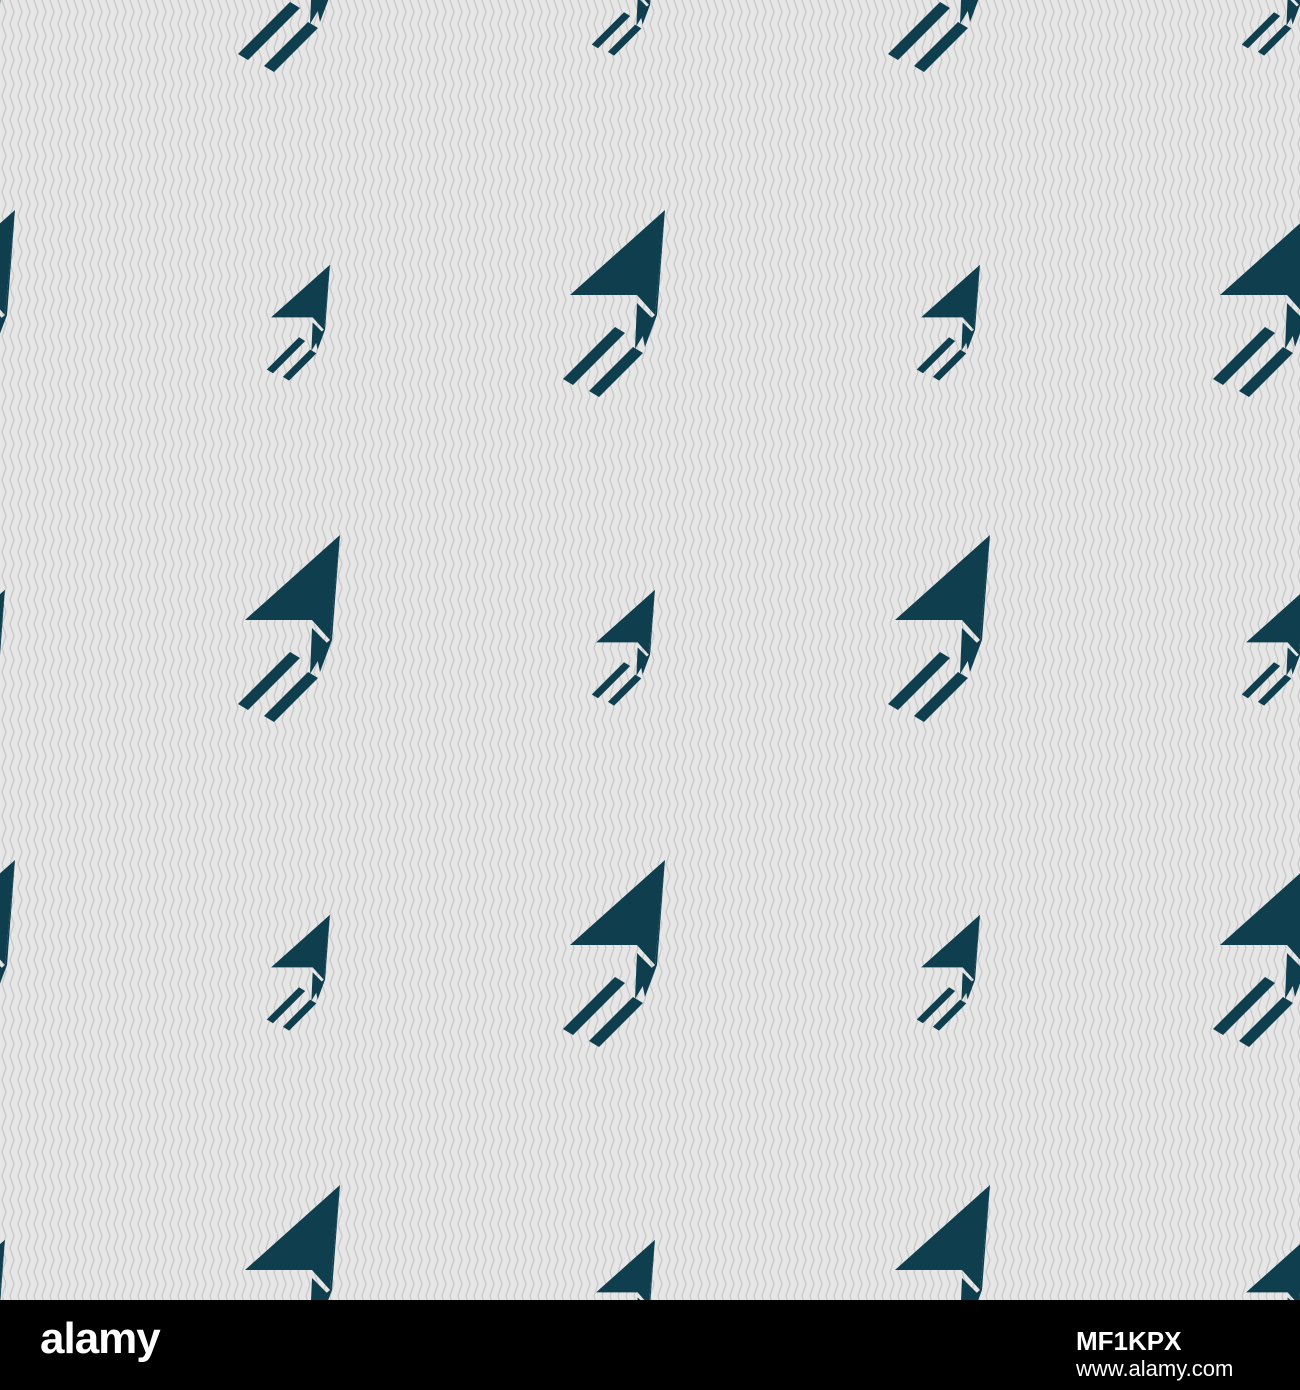 The width and height of the screenshot is (1300, 1390). What do you see at coordinates (100, 1338) in the screenshot?
I see `alamy-logo: alamy` at bounding box center [100, 1338].